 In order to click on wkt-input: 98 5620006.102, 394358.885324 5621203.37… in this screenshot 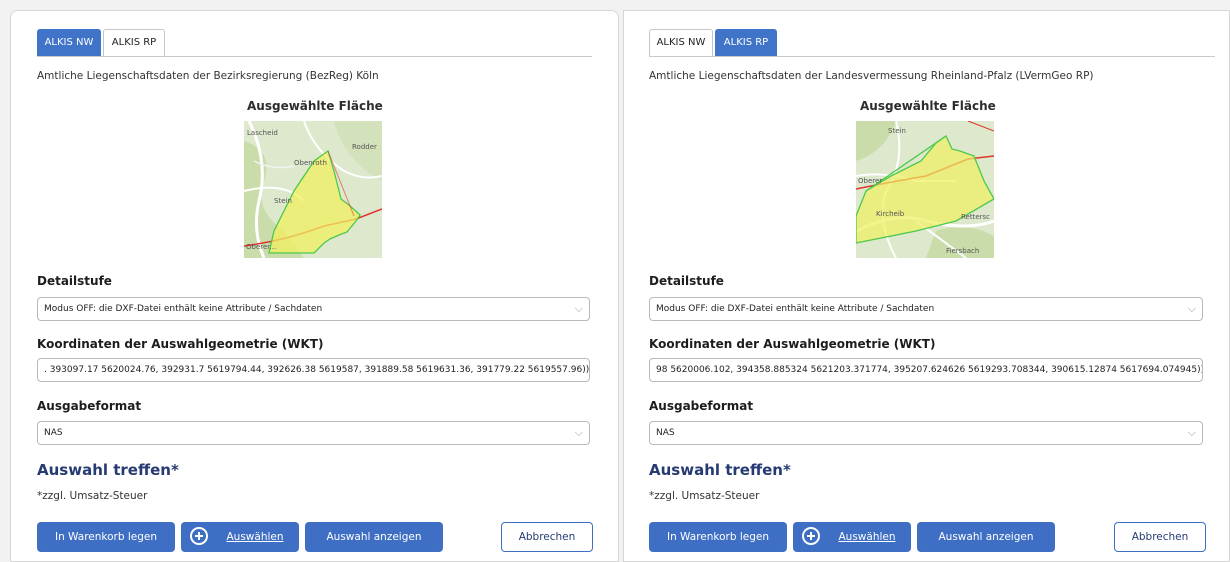, I will do `click(926, 370)`.